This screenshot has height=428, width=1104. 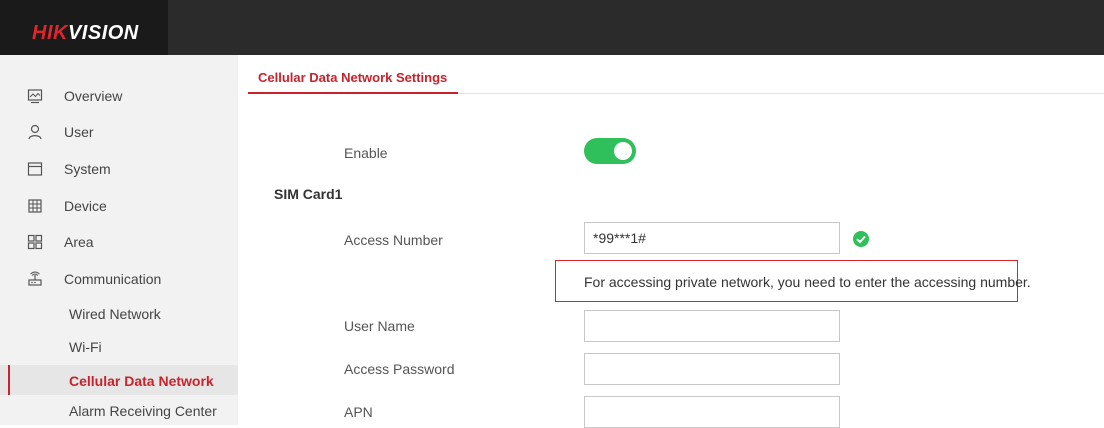 I want to click on router-icon, so click(x=35, y=278).